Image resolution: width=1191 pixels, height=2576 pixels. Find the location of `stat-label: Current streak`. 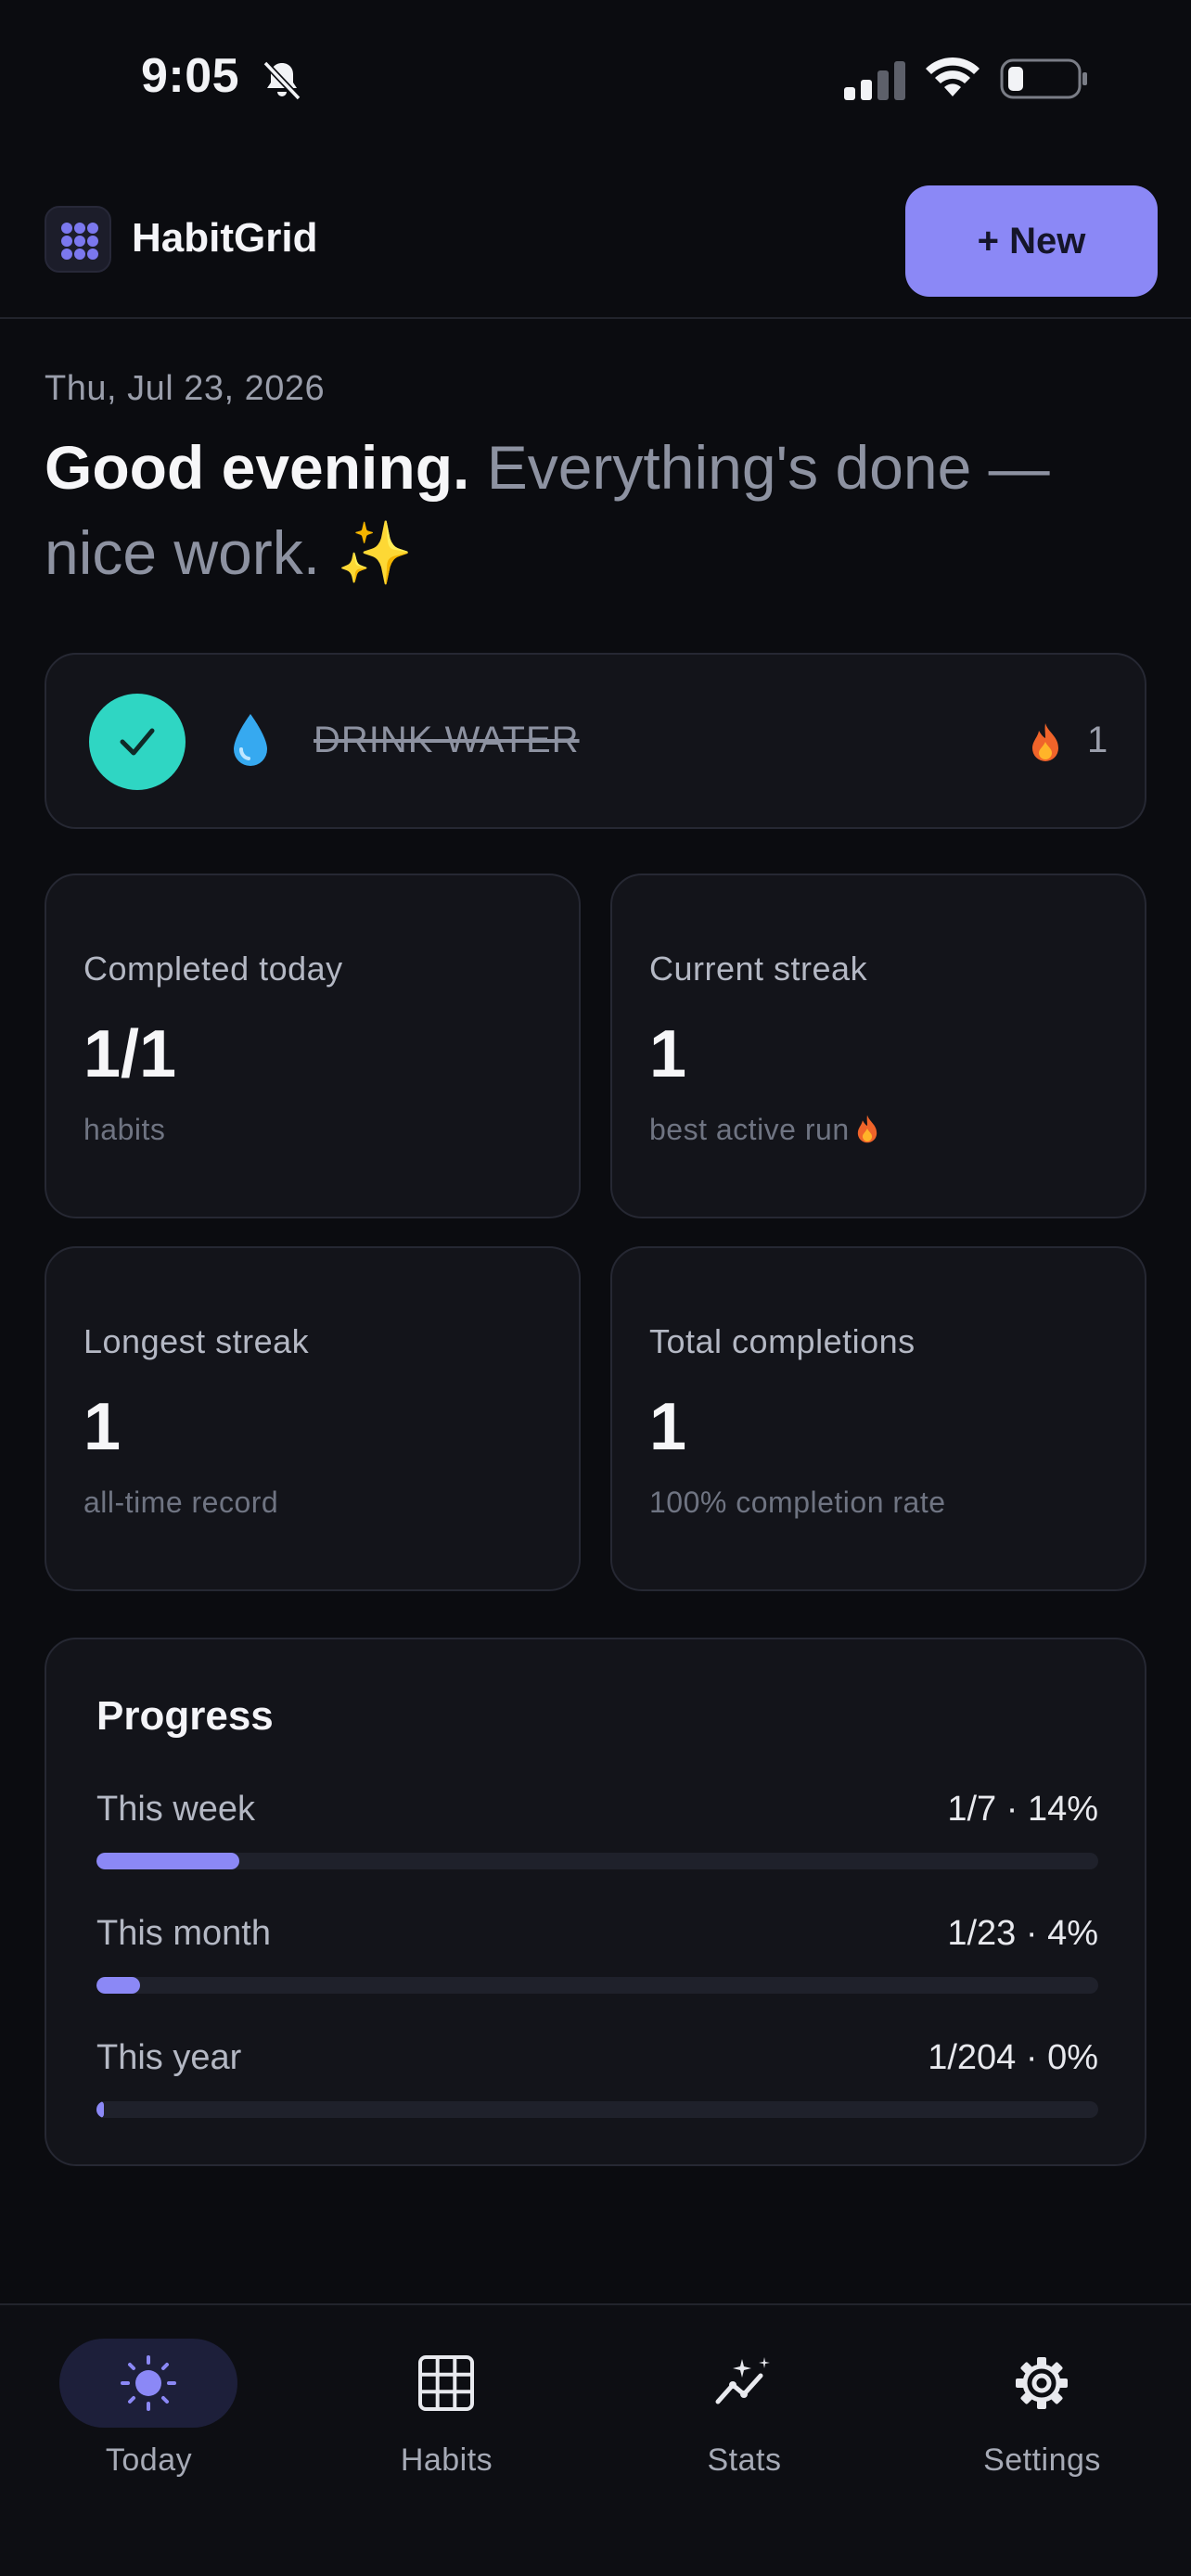

stat-label: Current streak is located at coordinates (758, 969).